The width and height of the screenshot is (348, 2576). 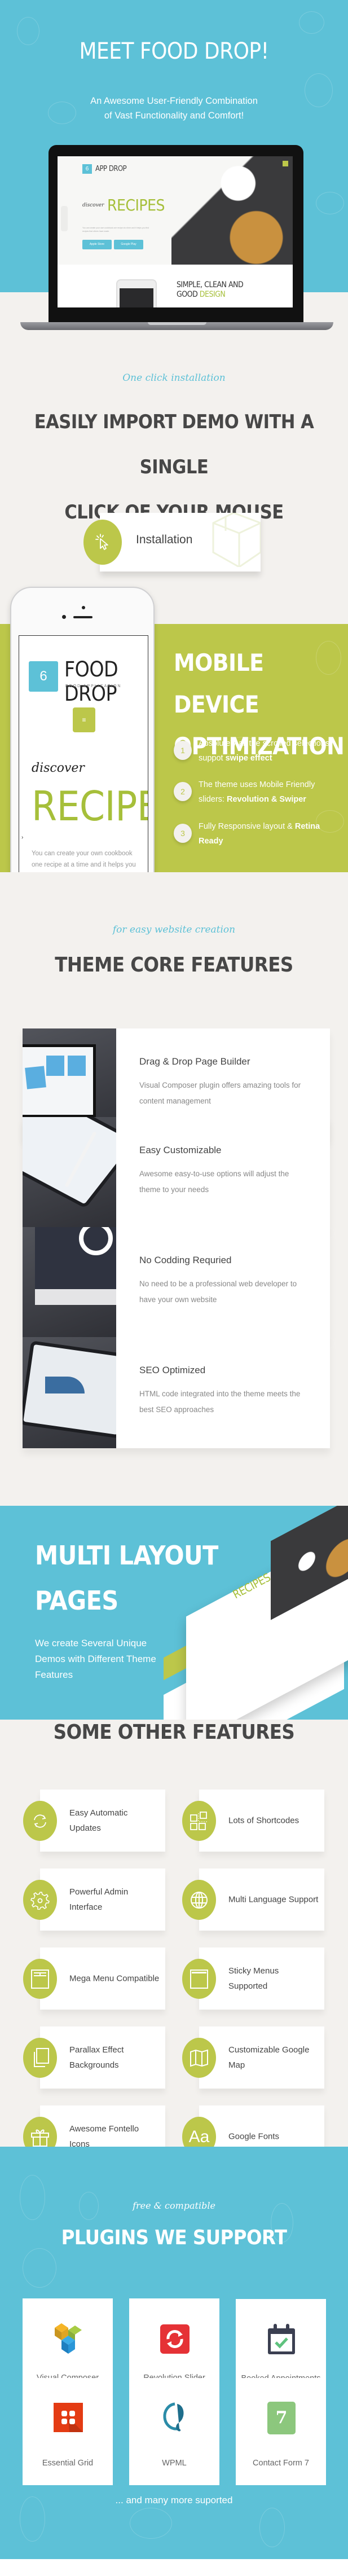 I want to click on other-feature-label: Lots of Shortcodes, so click(x=263, y=1821).